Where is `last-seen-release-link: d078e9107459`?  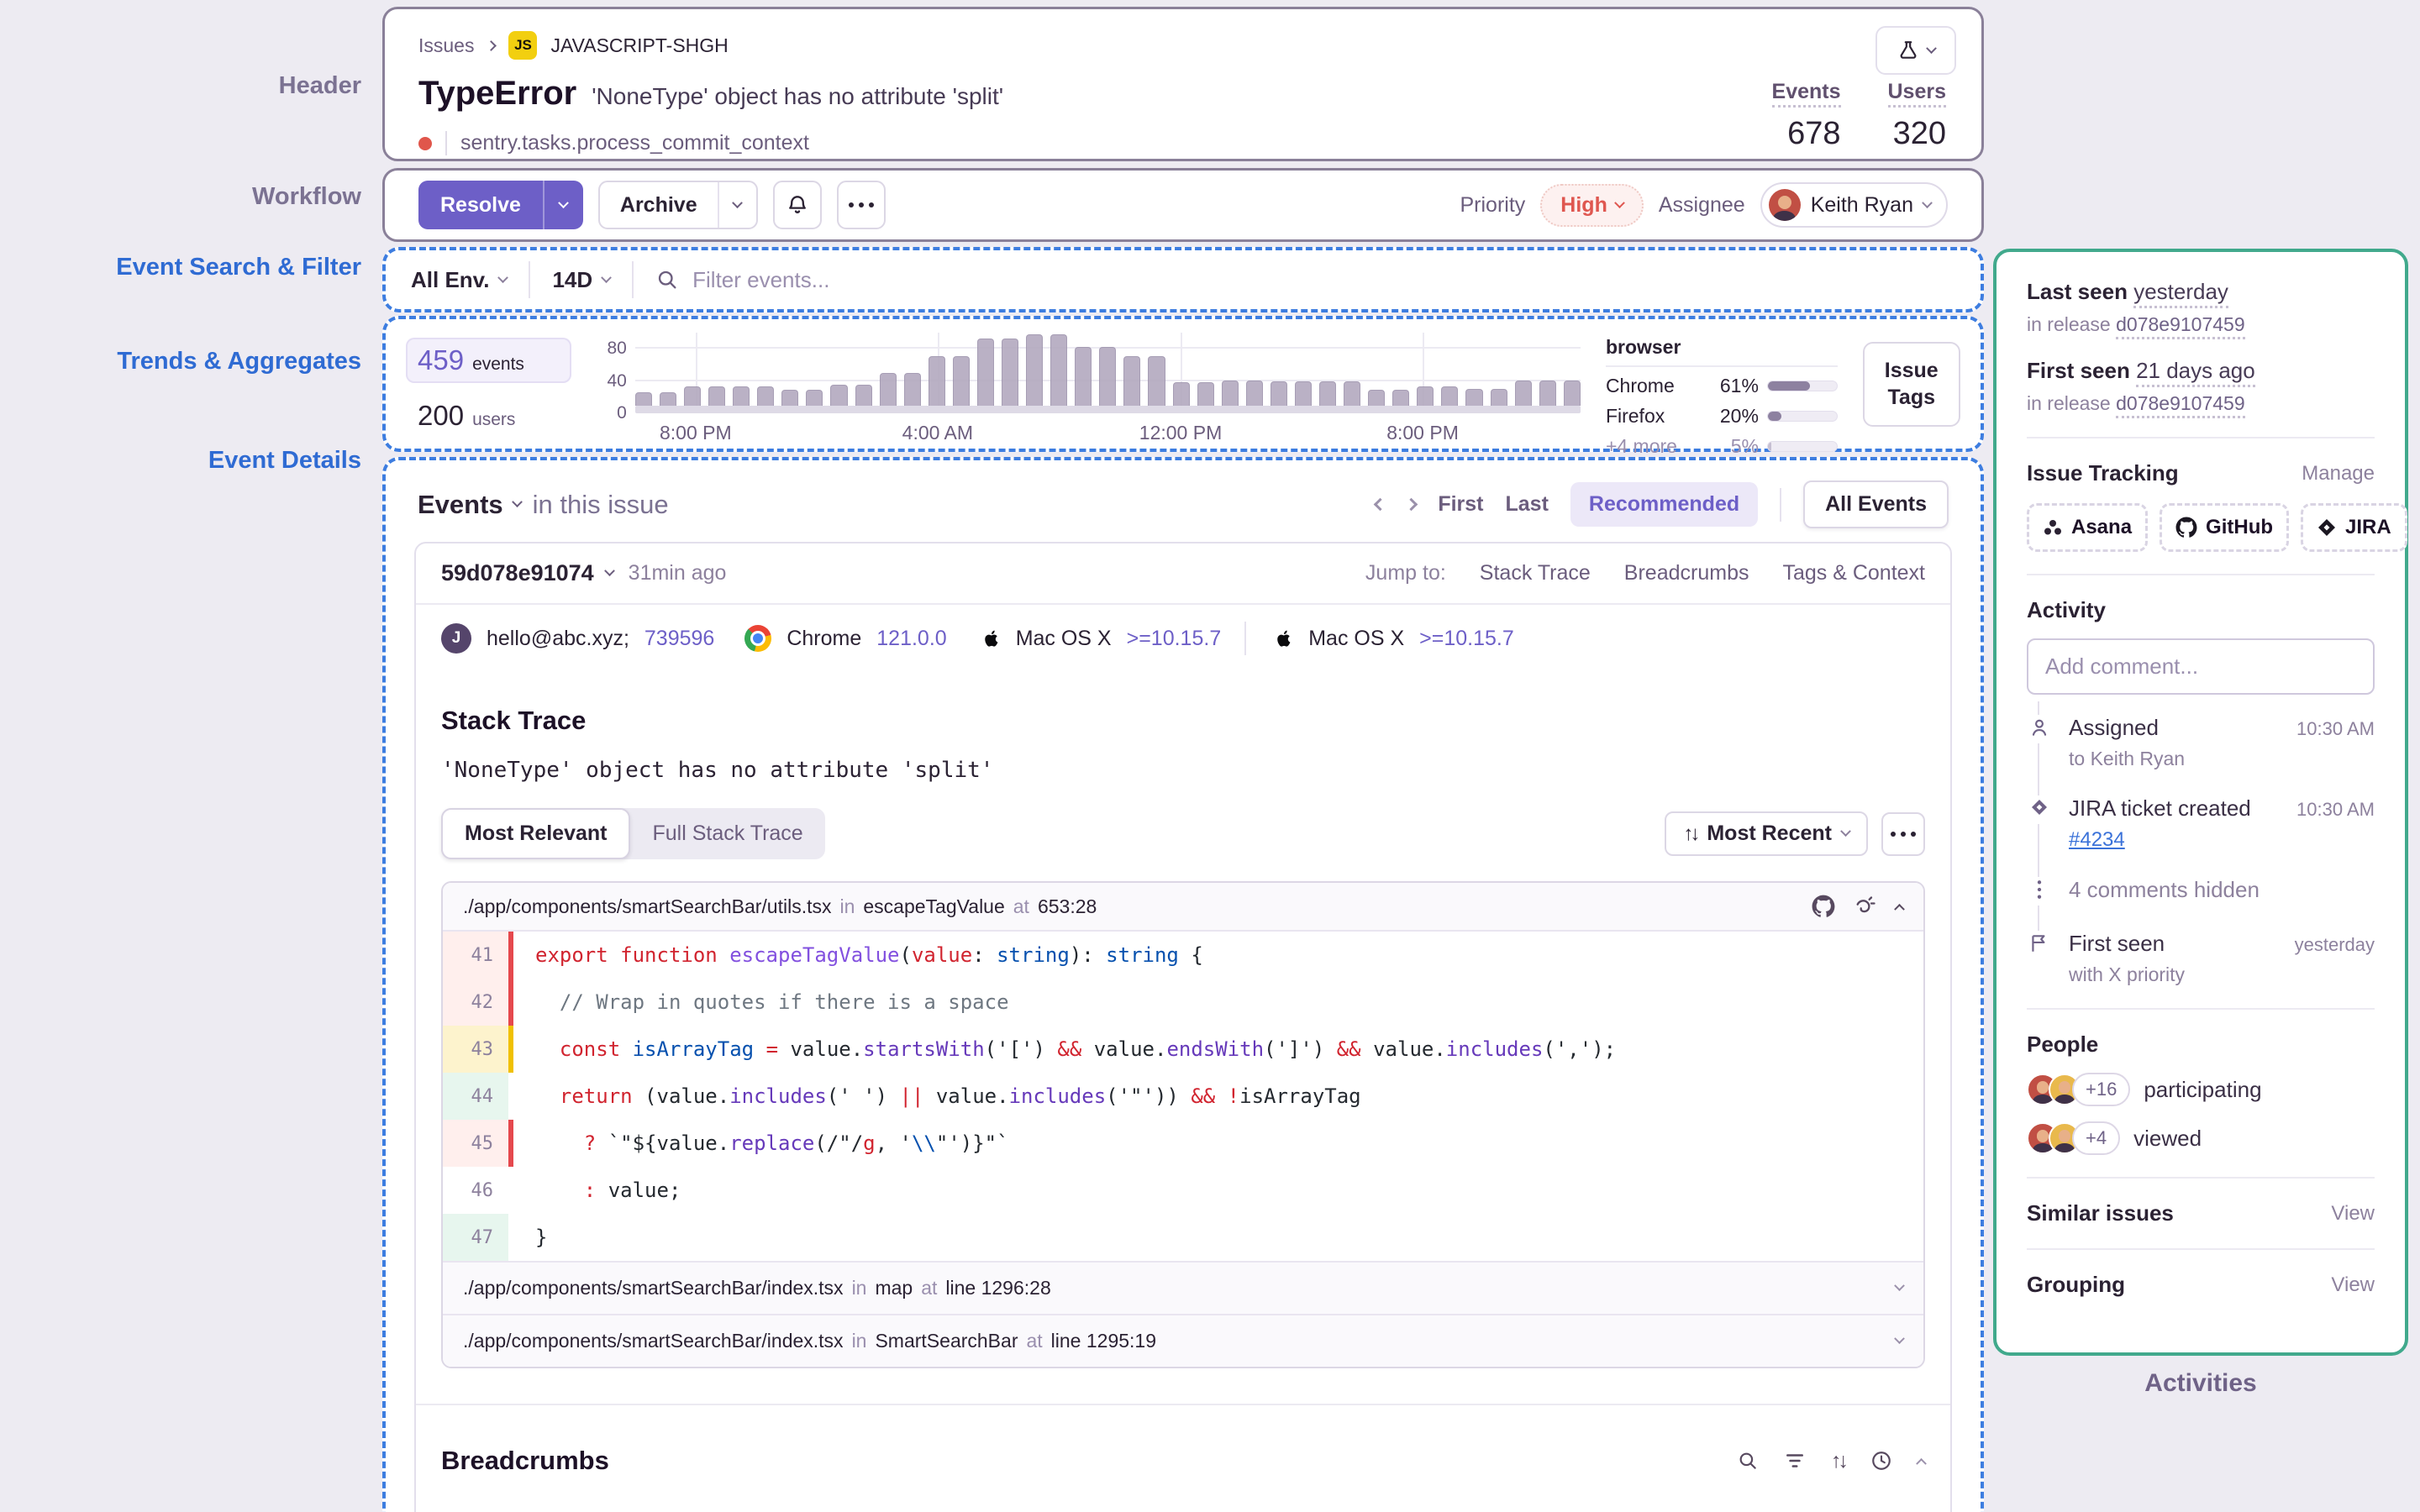 last-seen-release-link: d078e9107459 is located at coordinates (2180, 326).